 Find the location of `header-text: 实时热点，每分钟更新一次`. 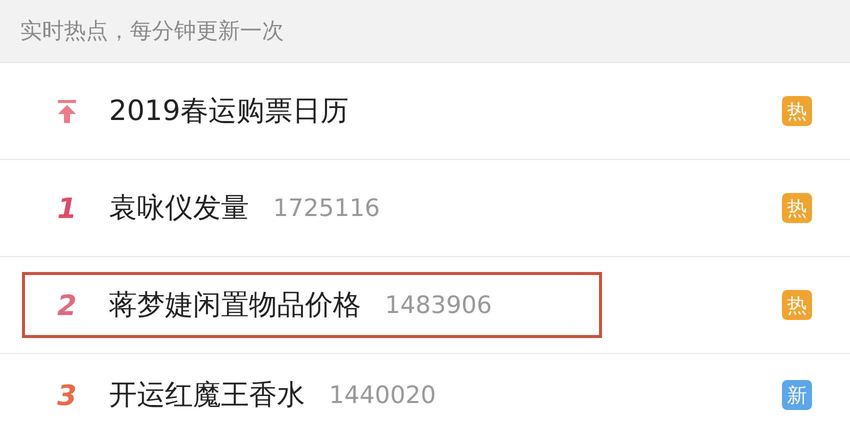

header-text: 实时热点，每分钟更新一次 is located at coordinates (152, 32).